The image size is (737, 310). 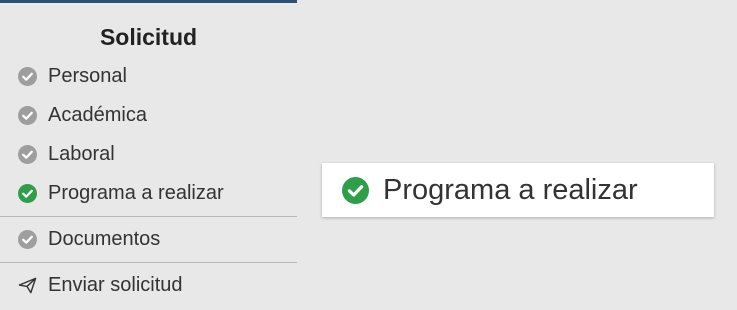 I want to click on sidebar-item-personal: Personal, so click(x=148, y=76).